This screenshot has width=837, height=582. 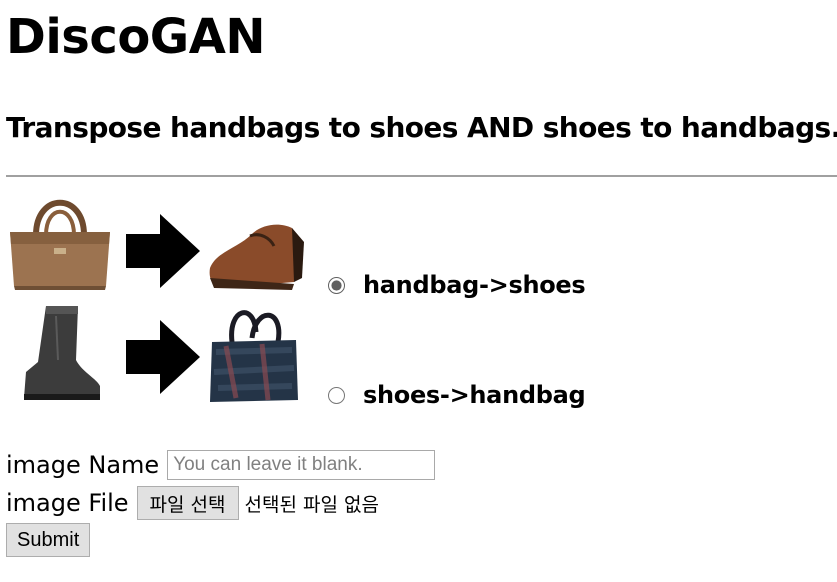 What do you see at coordinates (83, 465) in the screenshot?
I see `image-name-label: image Name` at bounding box center [83, 465].